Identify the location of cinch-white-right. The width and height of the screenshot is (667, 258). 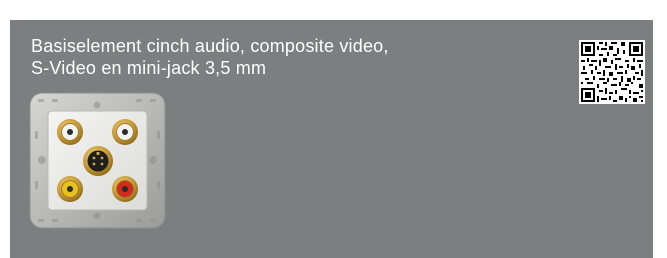
(125, 132).